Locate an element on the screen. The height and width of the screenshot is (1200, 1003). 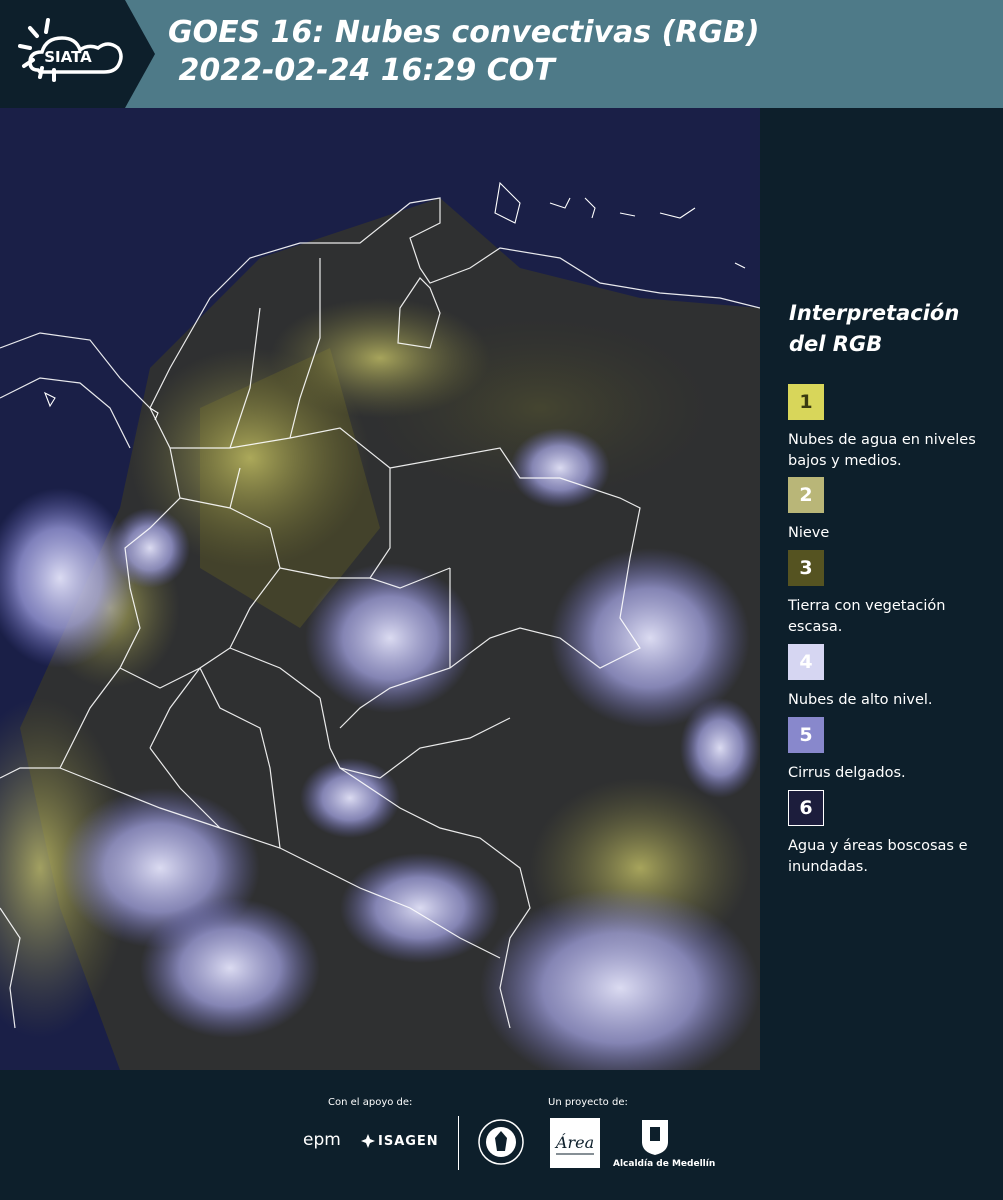
legend-label-3: Tierra con vegetación escasa. is located at coordinates (867, 616).